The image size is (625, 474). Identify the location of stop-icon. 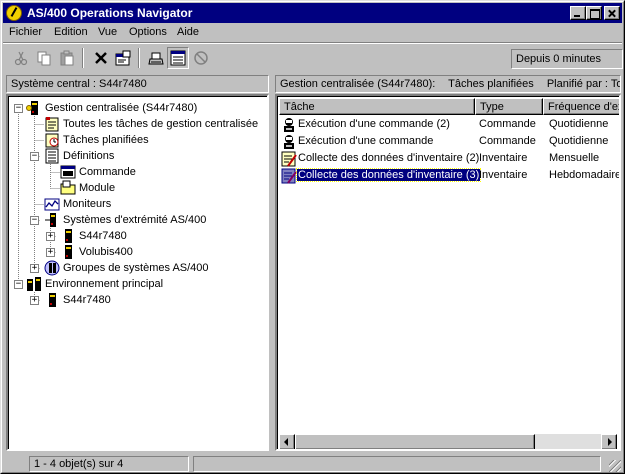
(201, 58).